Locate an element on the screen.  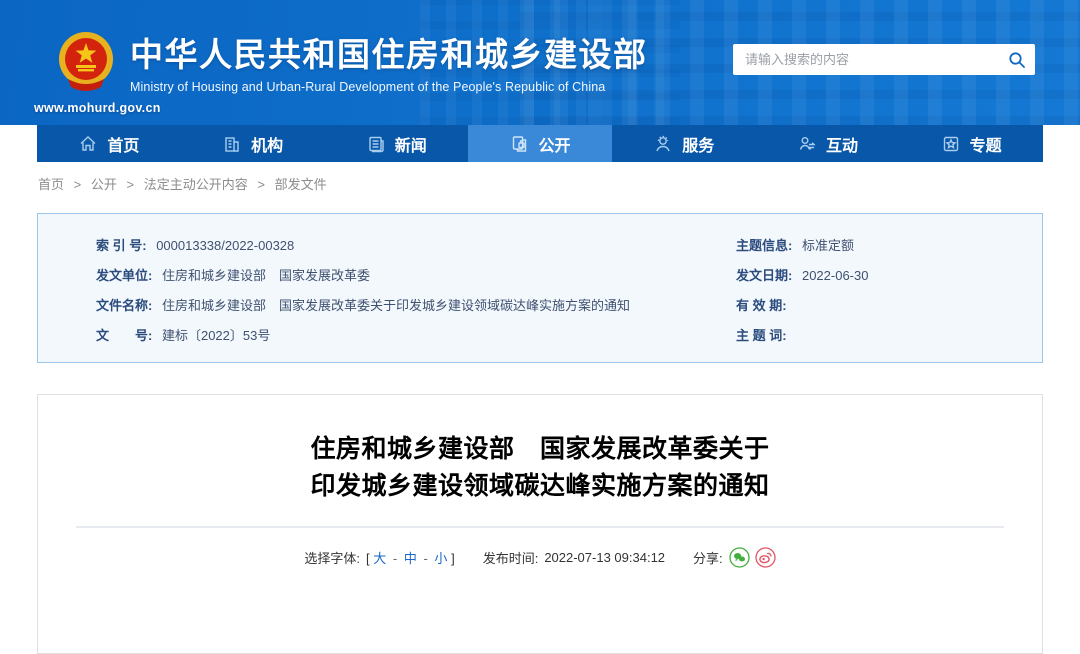
breadcrumb: 首页 > 公开 > 法定主动公开内容 > 部发文件 is located at coordinates (182, 183).